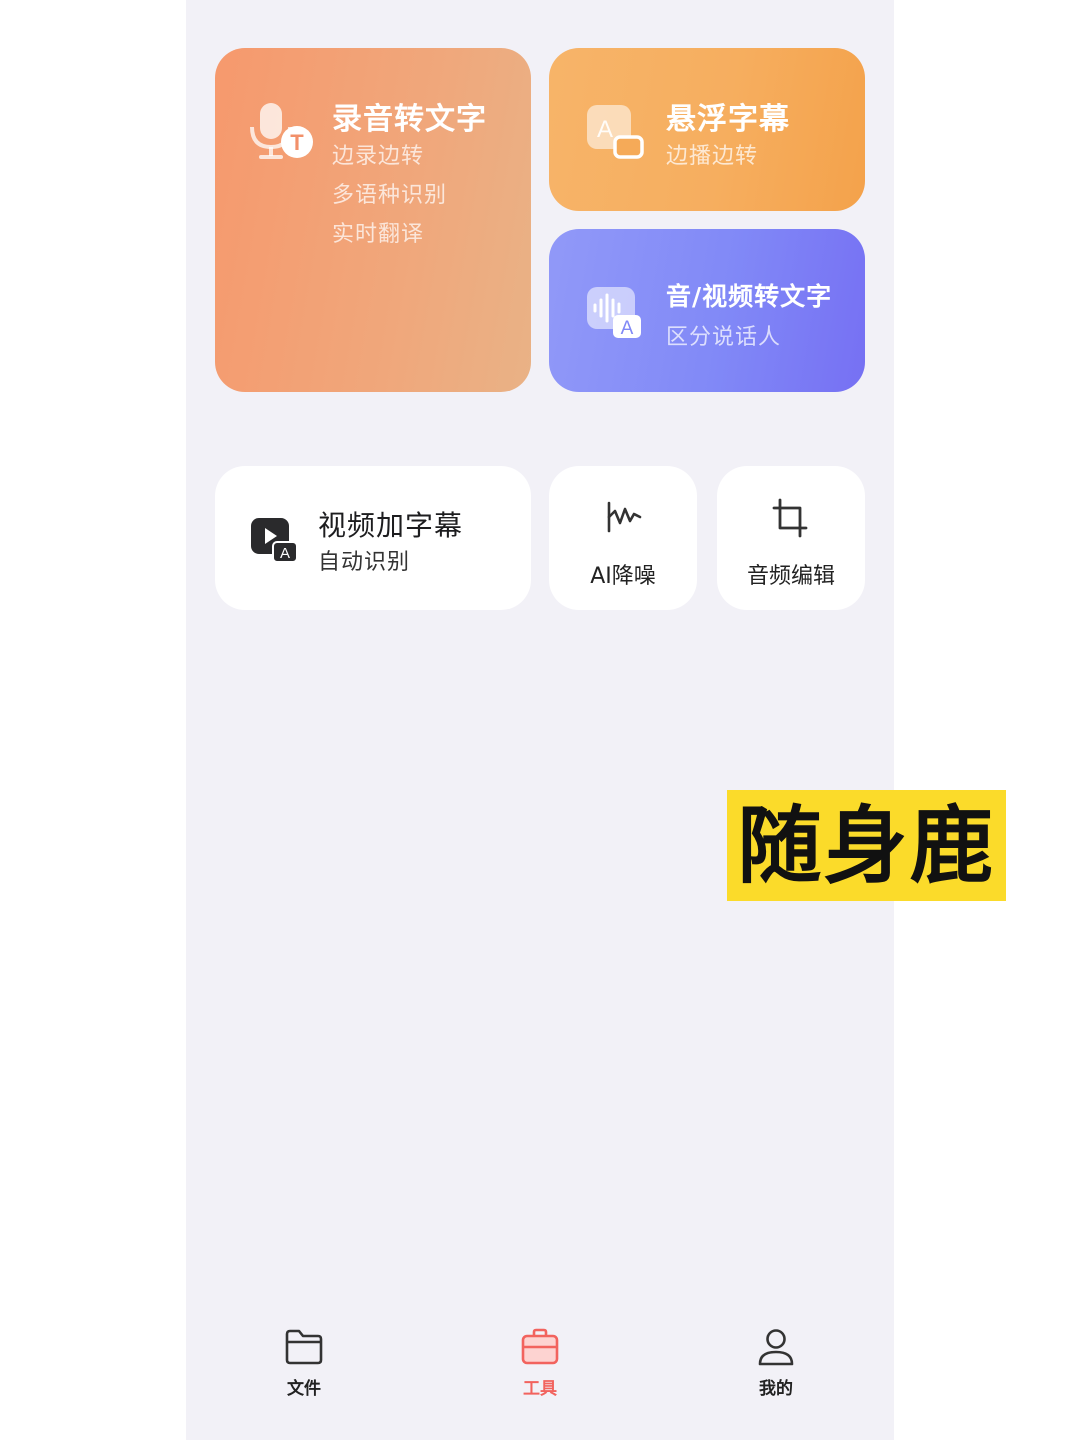 The height and width of the screenshot is (1440, 1080). What do you see at coordinates (364, 562) in the screenshot?
I see `video-subtitle-subtitle: 自动识别` at bounding box center [364, 562].